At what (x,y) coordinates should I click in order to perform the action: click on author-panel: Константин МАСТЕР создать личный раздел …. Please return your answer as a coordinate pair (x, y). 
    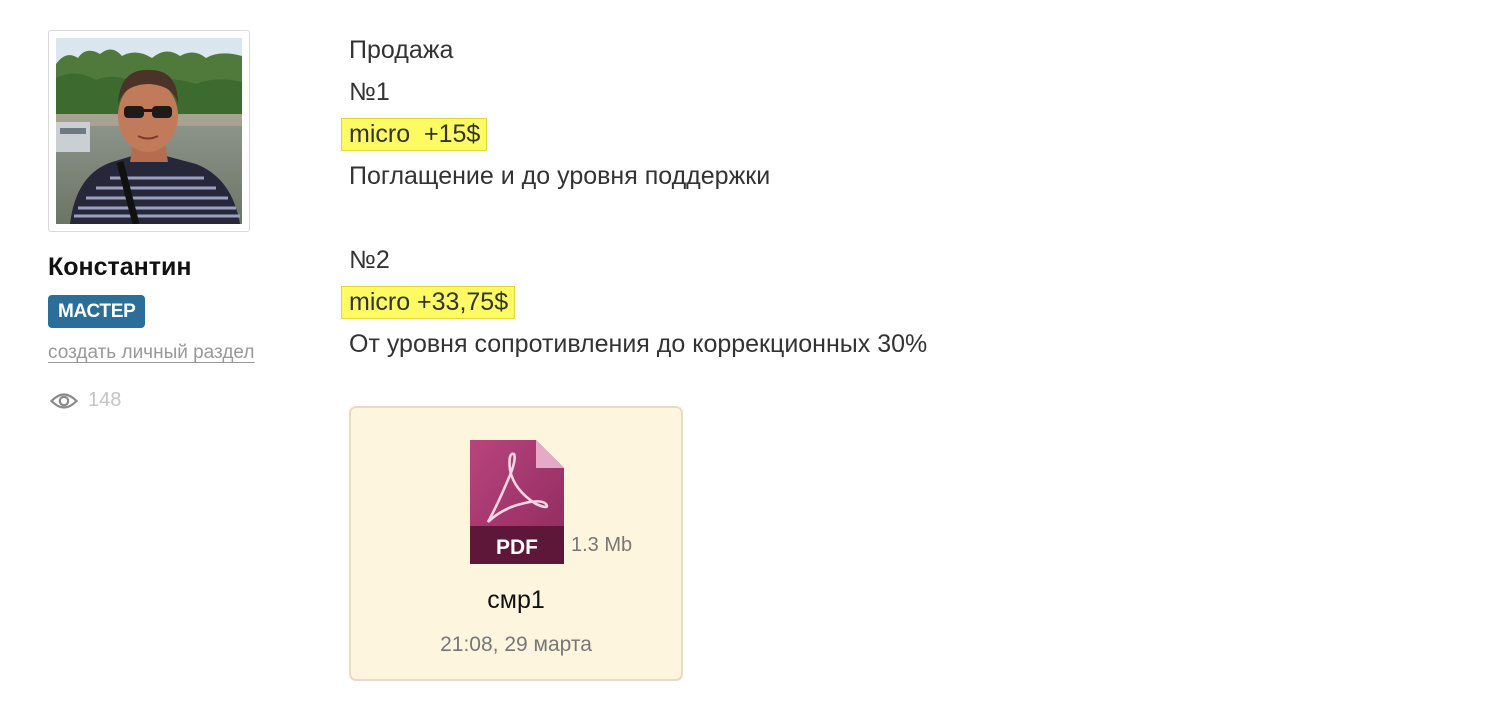
    Looking at the image, I should click on (178, 221).